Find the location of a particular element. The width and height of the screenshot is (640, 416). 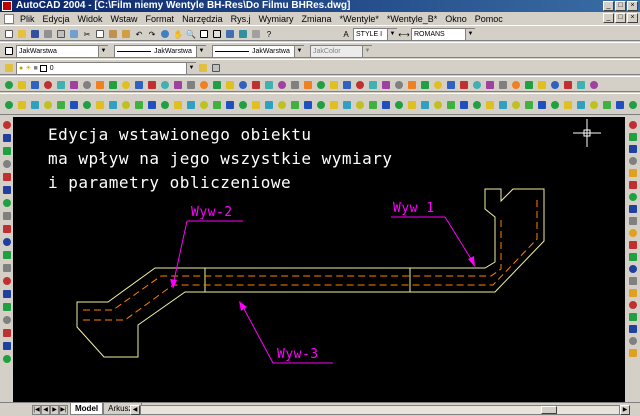

menu-wentyle-b: *Wentyle_B* is located at coordinates (412, 19).